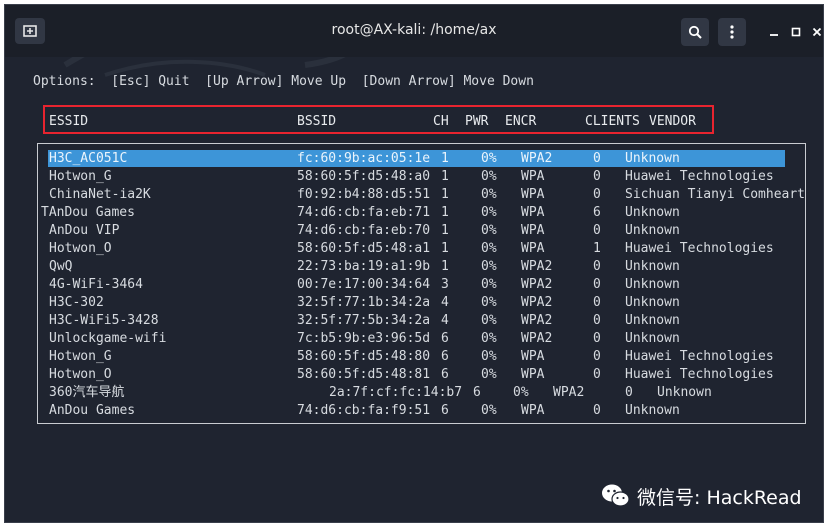  What do you see at coordinates (364, 194) in the screenshot?
I see `cell-bssid: f0:92:b4:88:d5:51` at bounding box center [364, 194].